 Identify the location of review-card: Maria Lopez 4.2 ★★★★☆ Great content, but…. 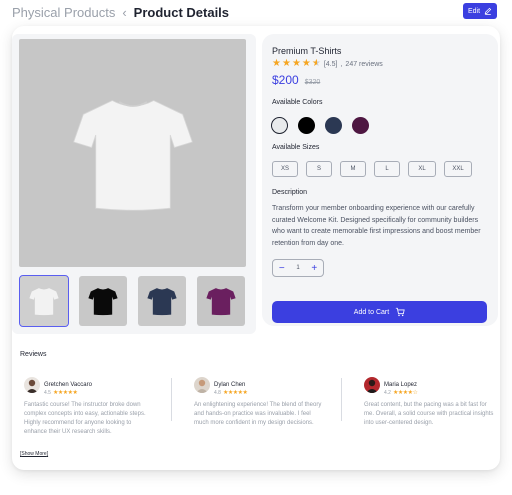
(429, 402).